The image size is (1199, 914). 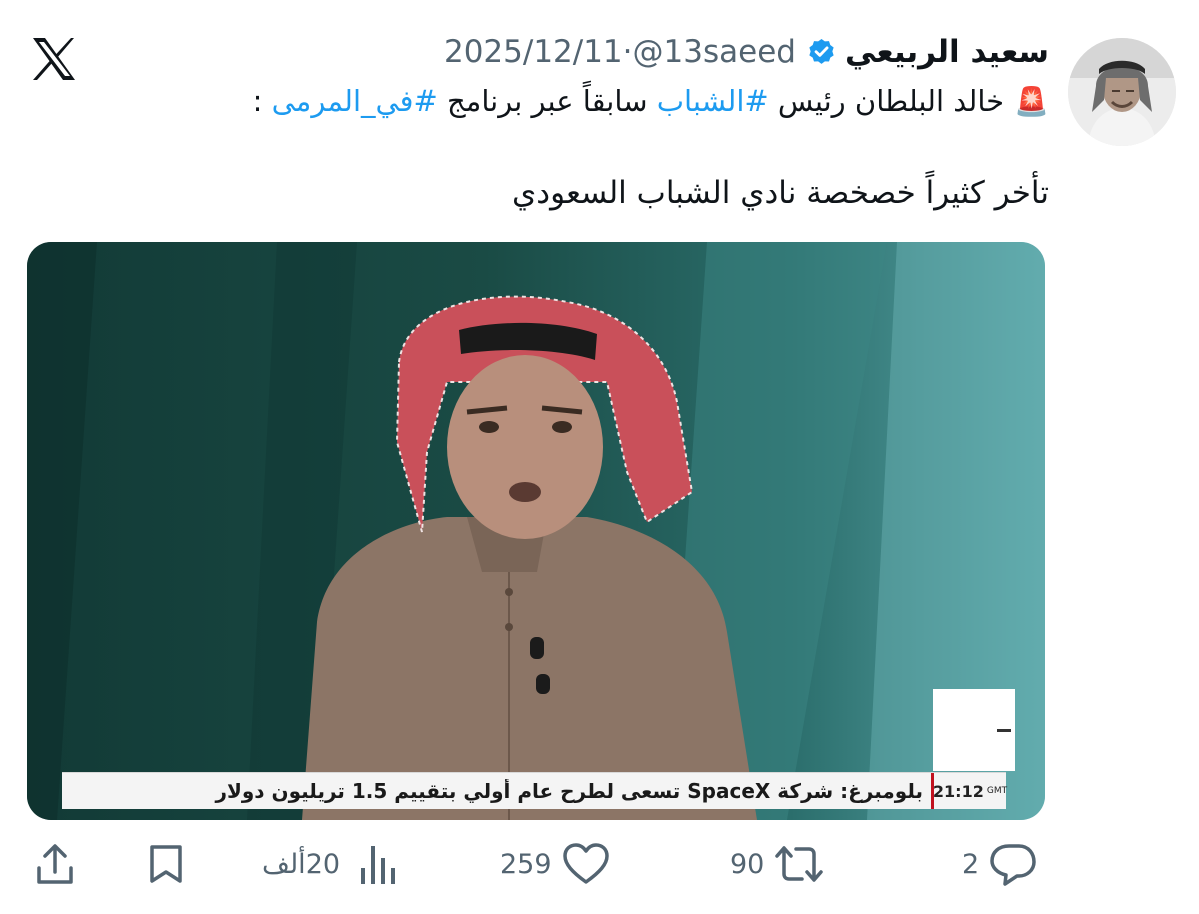 I want to click on views-count: 20ألف, so click(x=301, y=864).